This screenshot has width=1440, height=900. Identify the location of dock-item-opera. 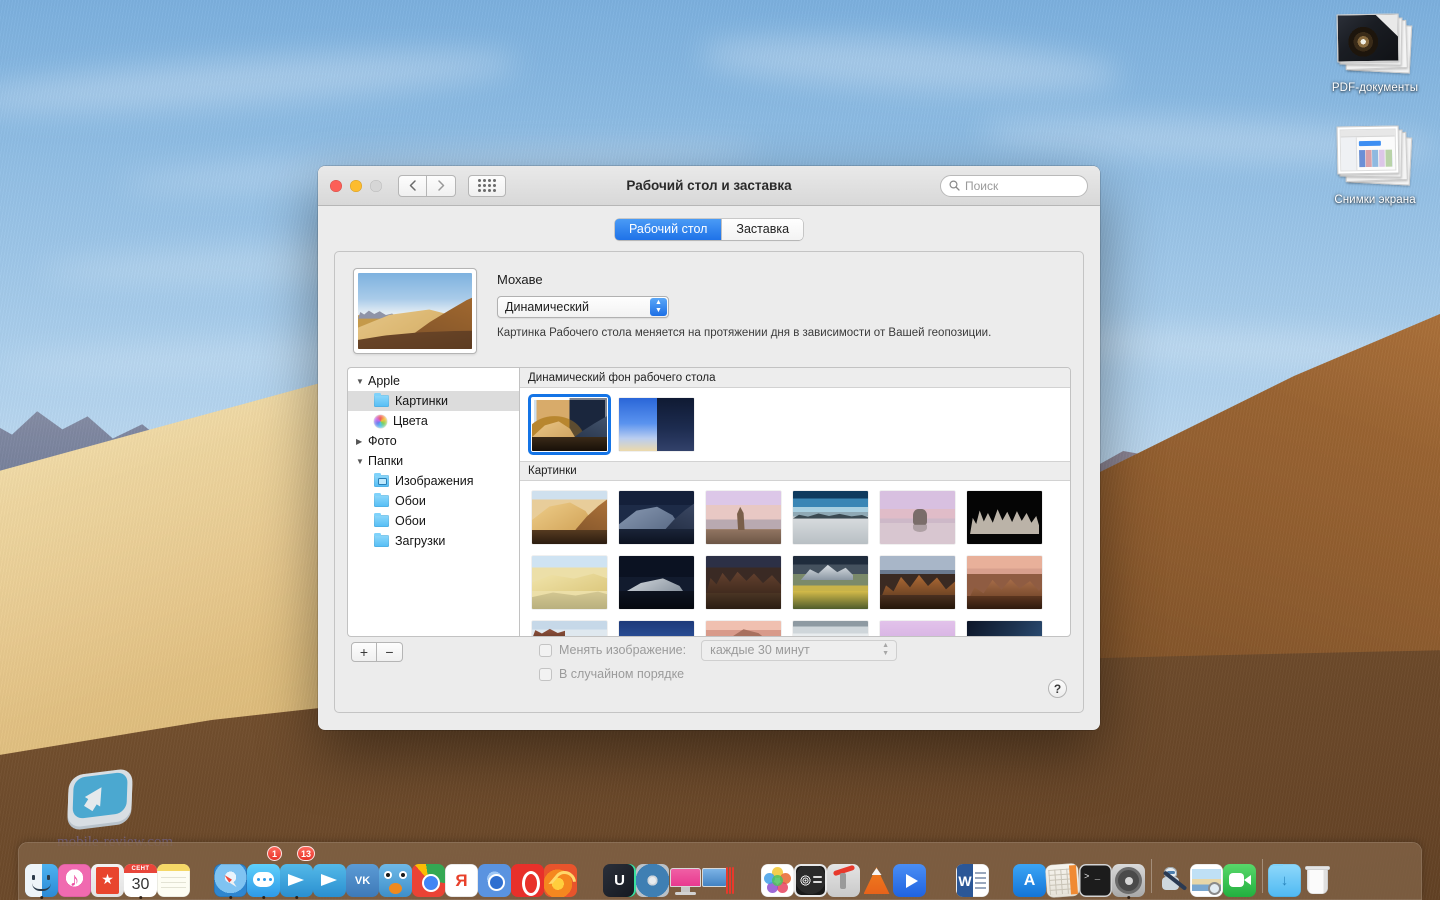
(527, 873).